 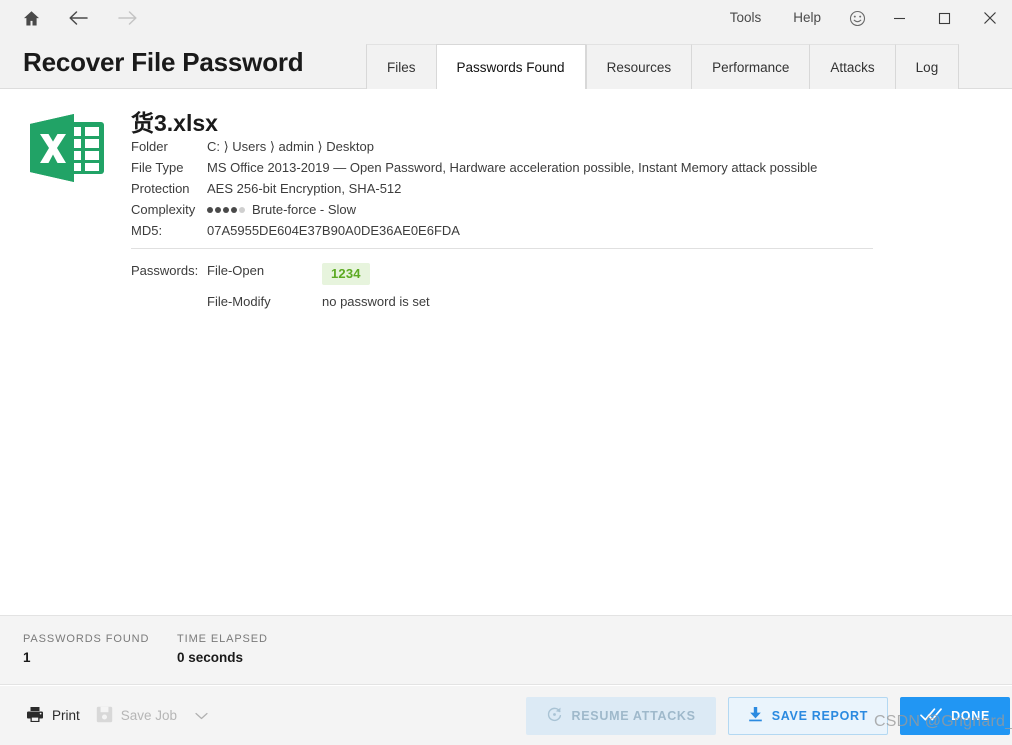 What do you see at coordinates (633, 715) in the screenshot?
I see `resume-attacks-label: RESUME ATTACKS` at bounding box center [633, 715].